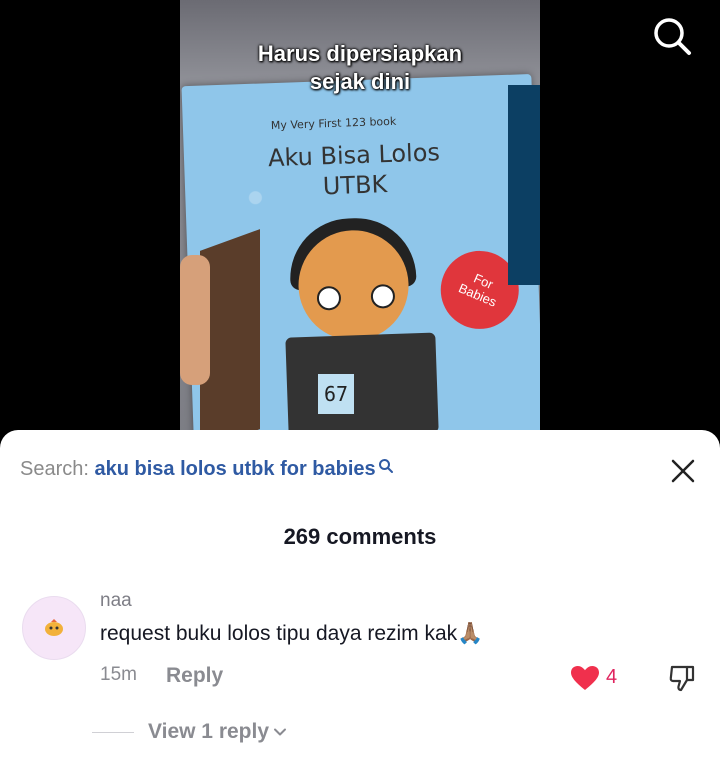  Describe the element at coordinates (113, 732) in the screenshot. I see `replies-divider` at that location.